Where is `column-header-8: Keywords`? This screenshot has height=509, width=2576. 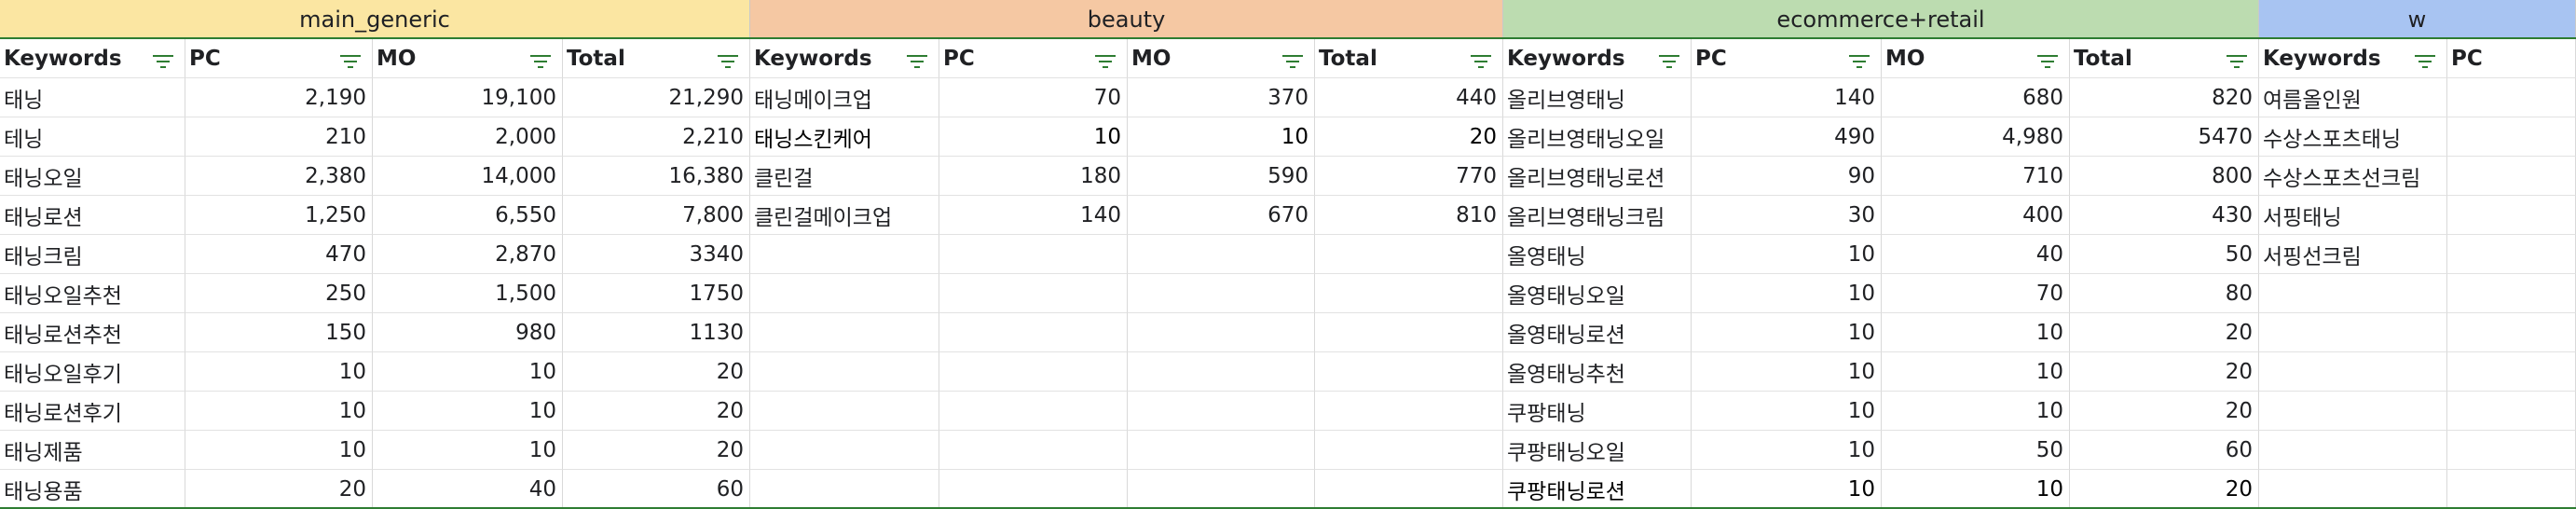
column-header-8: Keywords is located at coordinates (1597, 58).